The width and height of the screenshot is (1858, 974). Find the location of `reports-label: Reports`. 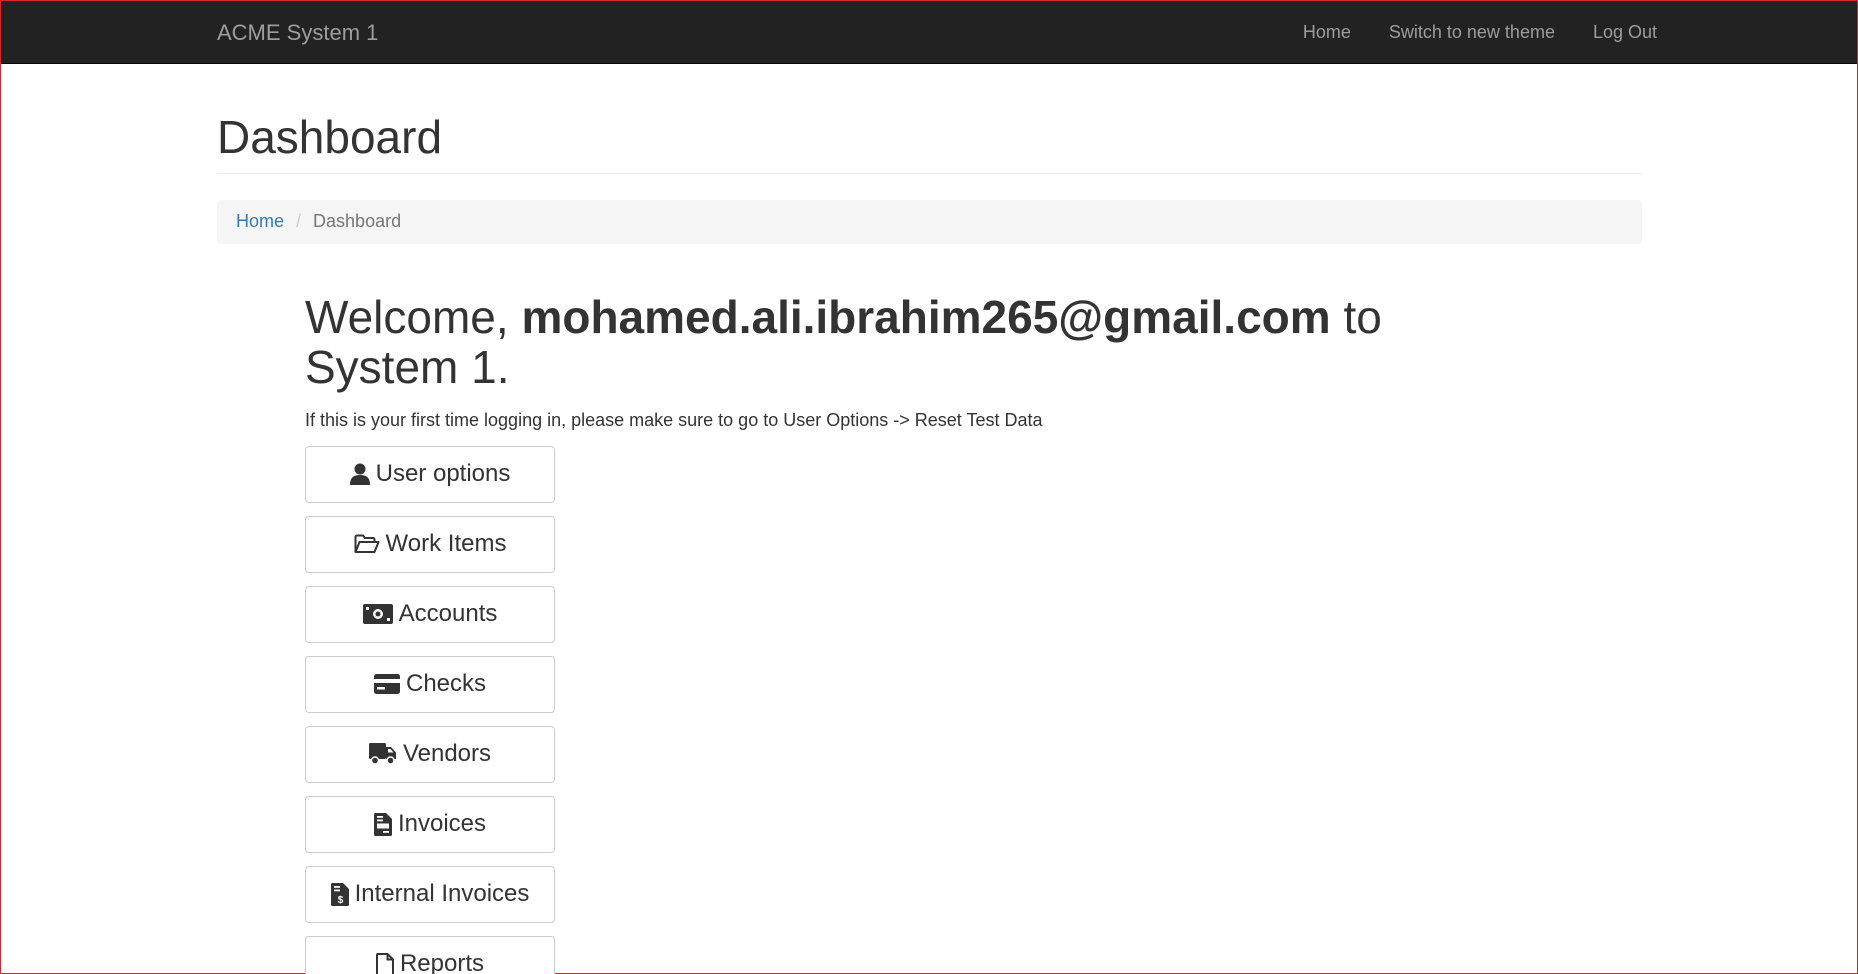

reports-label: Reports is located at coordinates (442, 962).